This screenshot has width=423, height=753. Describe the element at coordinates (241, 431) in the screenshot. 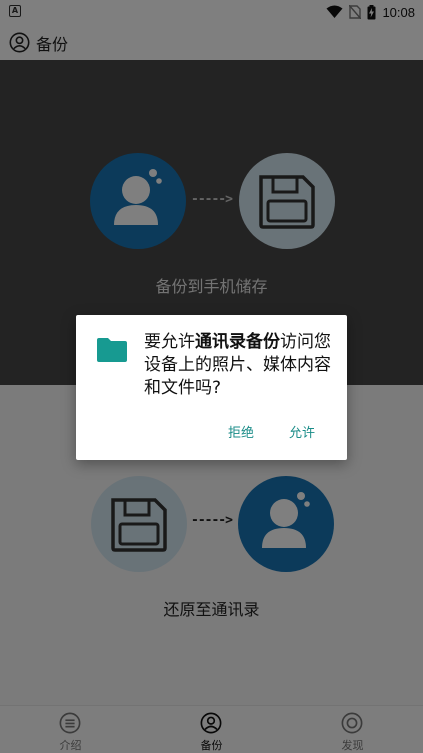

I see `deny-button: 拒绝` at that location.